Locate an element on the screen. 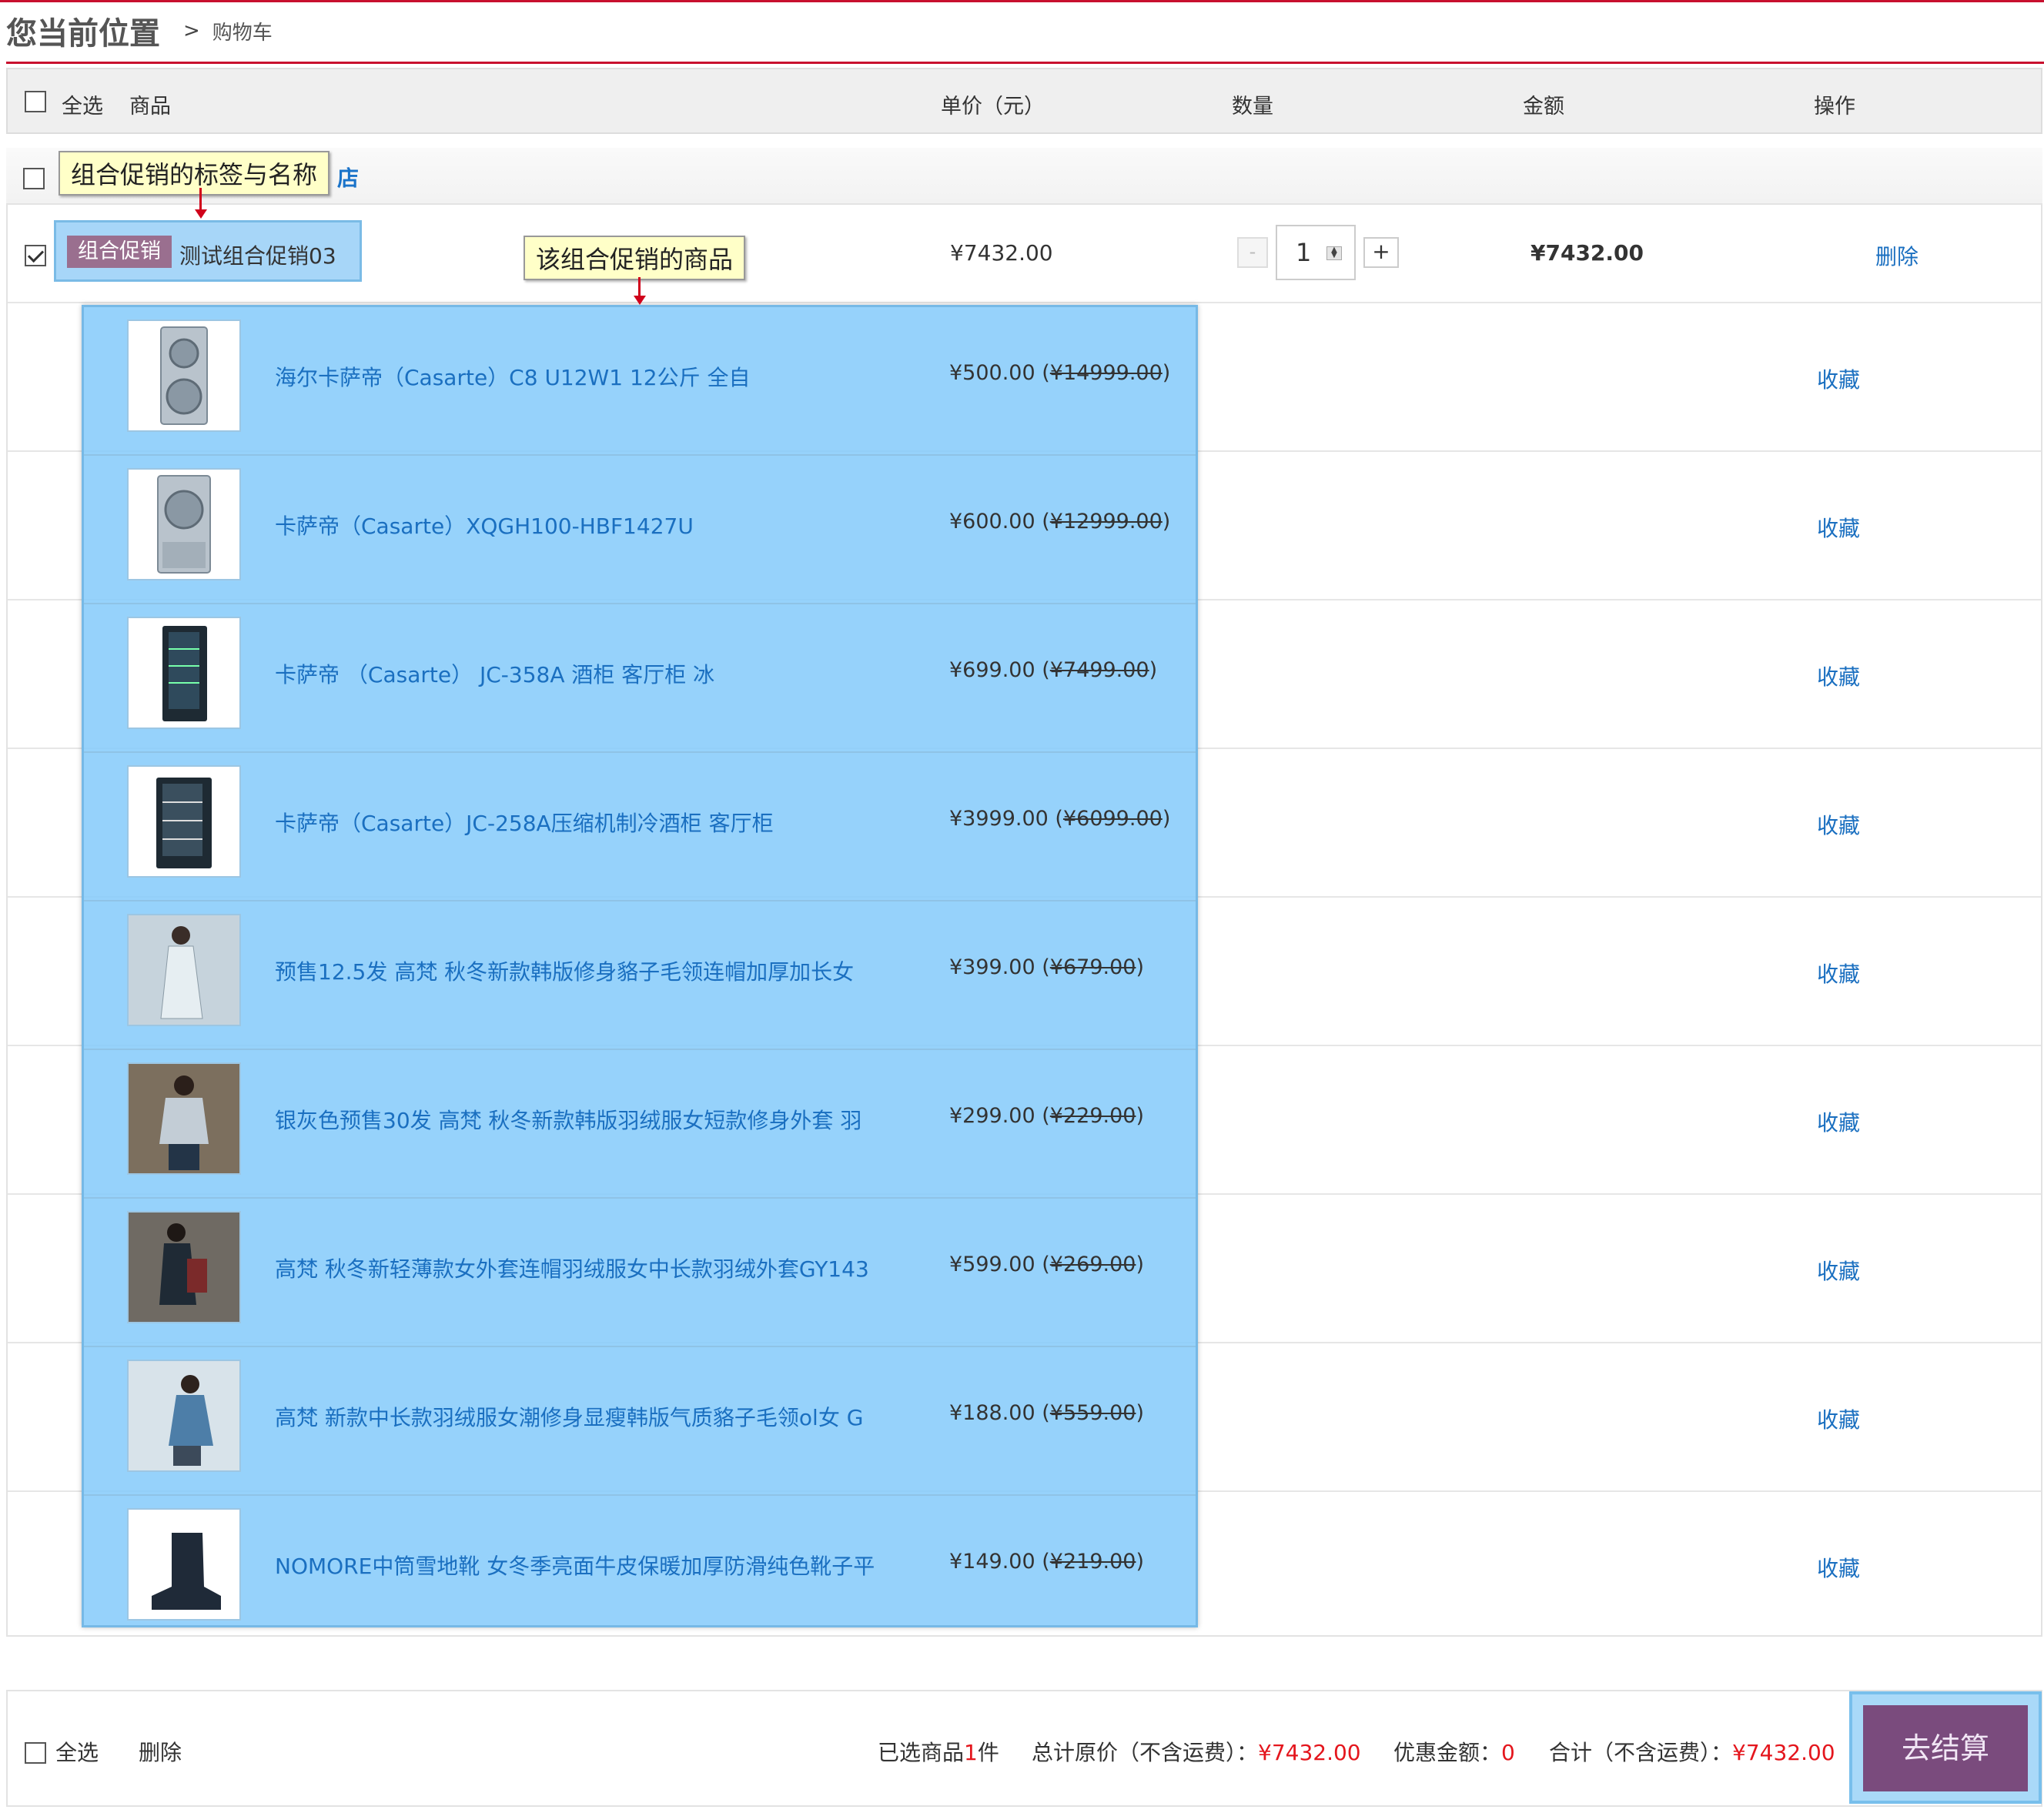 The height and width of the screenshot is (1813, 2044). original-price: ¥559.00 is located at coordinates (1092, 1413).